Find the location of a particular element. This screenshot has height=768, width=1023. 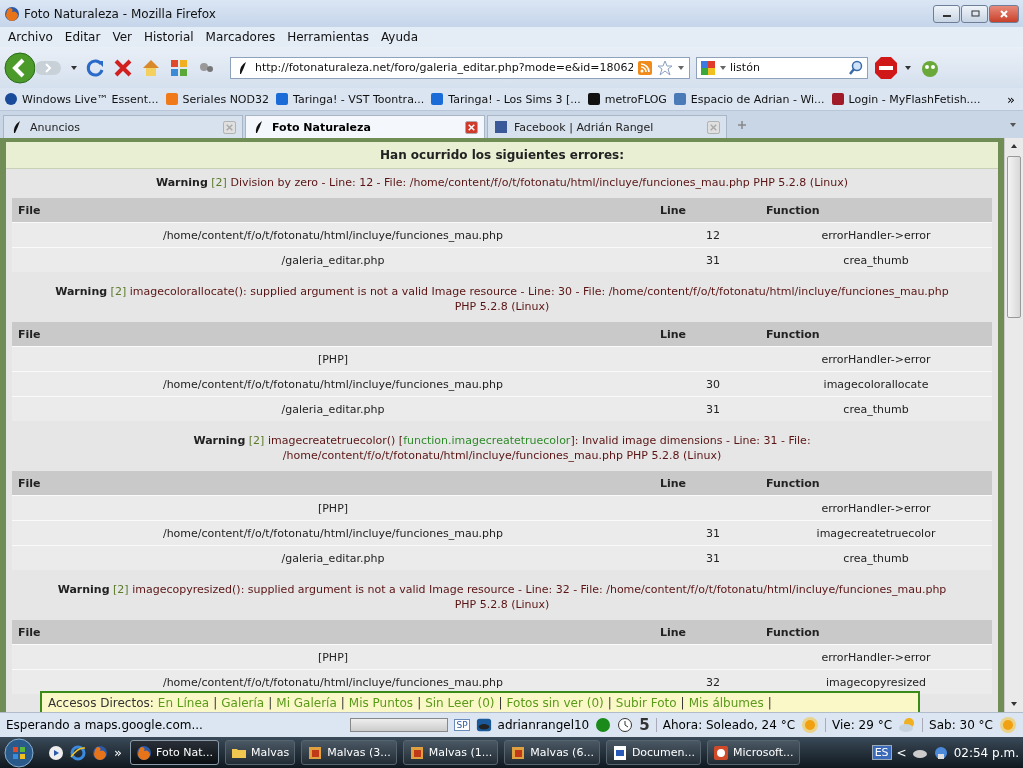

status-dot-icon is located at coordinates (603, 725).